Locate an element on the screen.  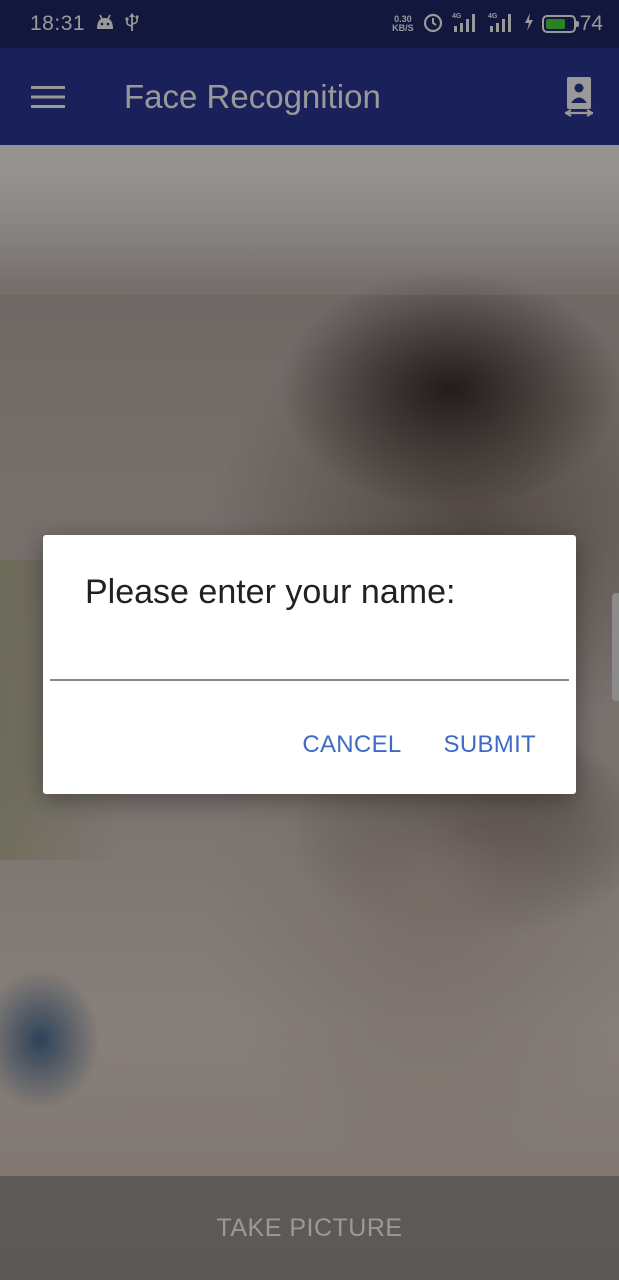
name-input is located at coordinates (309, 658).